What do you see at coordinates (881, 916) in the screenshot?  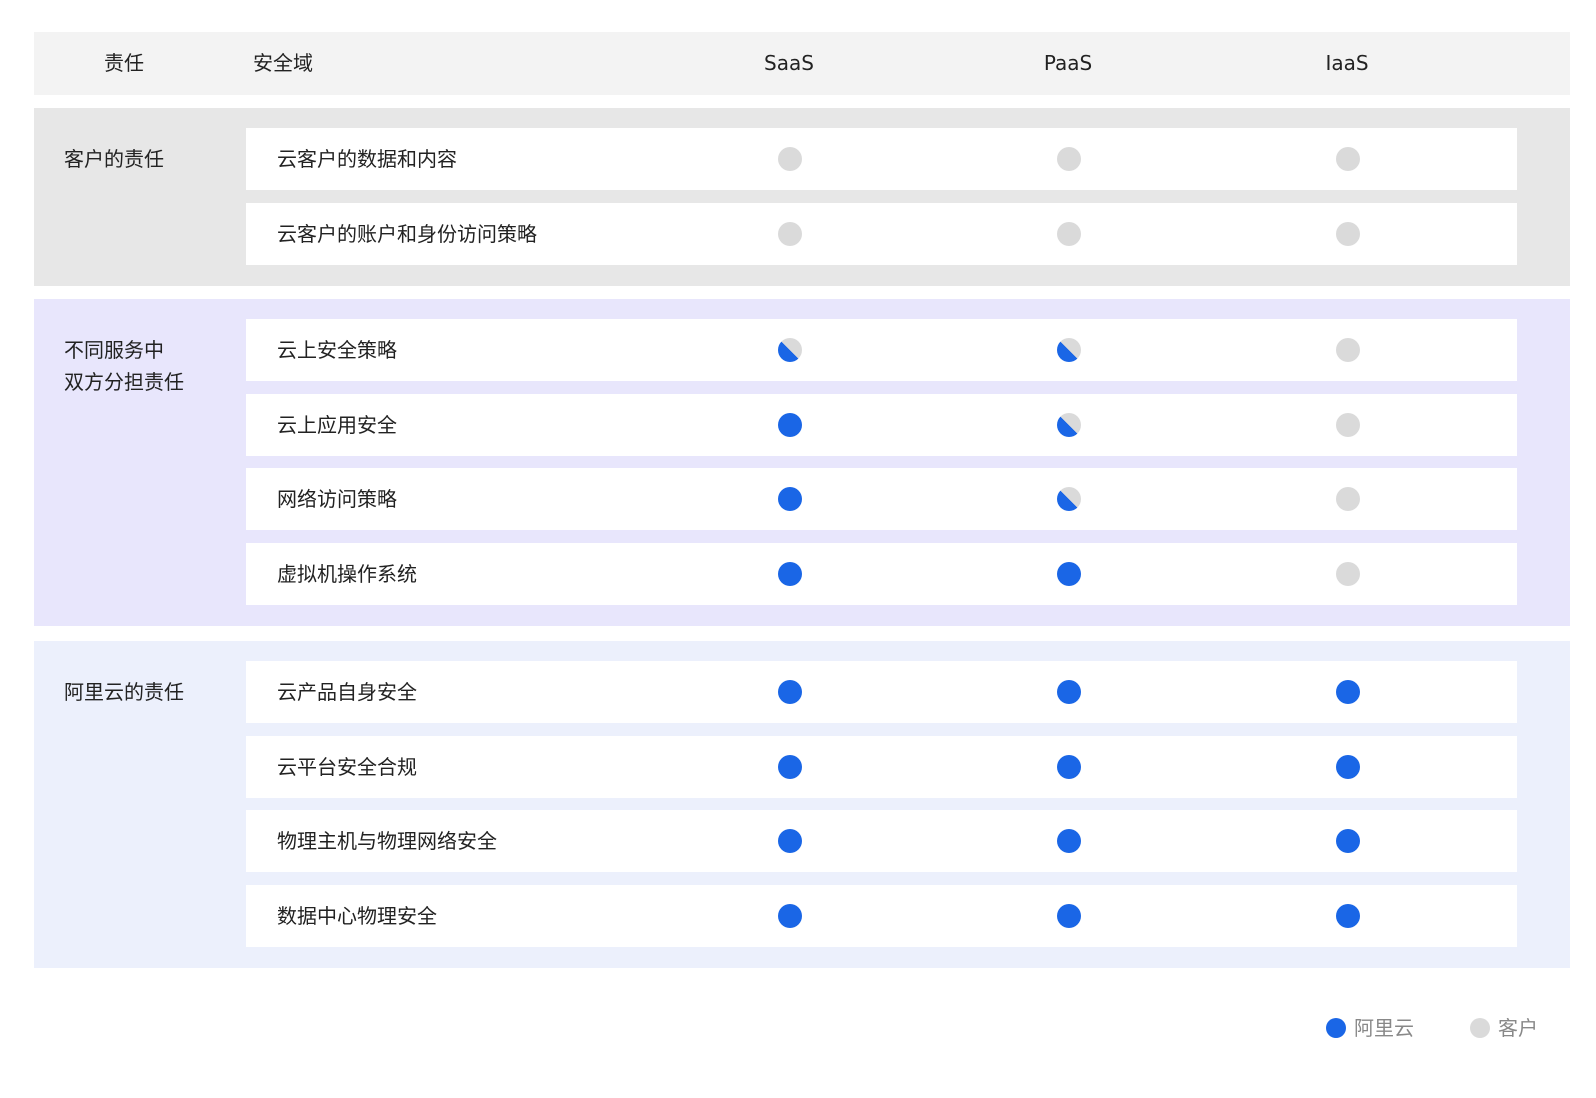 I see `table-row: 数据中心物理安全` at bounding box center [881, 916].